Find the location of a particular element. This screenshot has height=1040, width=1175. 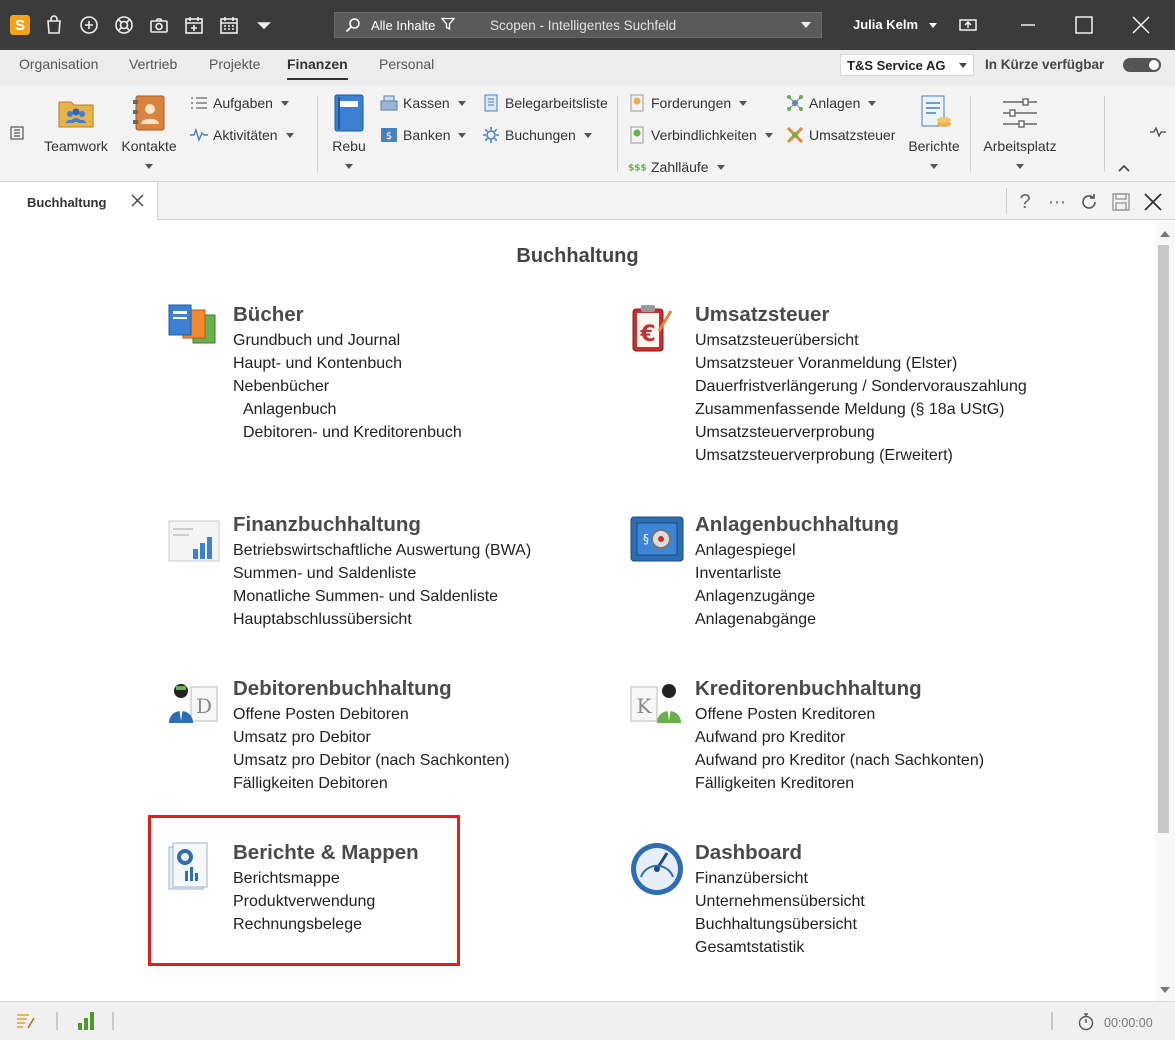

link-umsatzsteueruebersicht: Umsatzsteuerübersicht is located at coordinates (861, 340).